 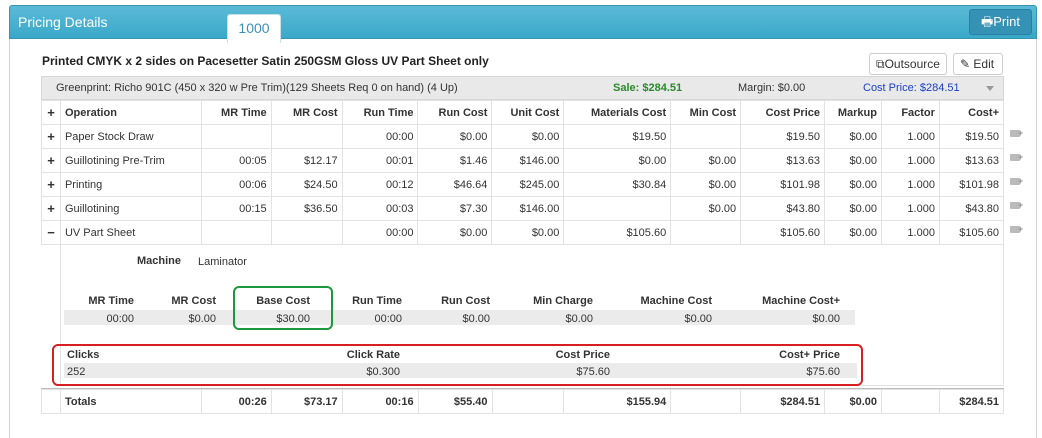 I want to click on clicks-highlight, so click(x=457, y=365).